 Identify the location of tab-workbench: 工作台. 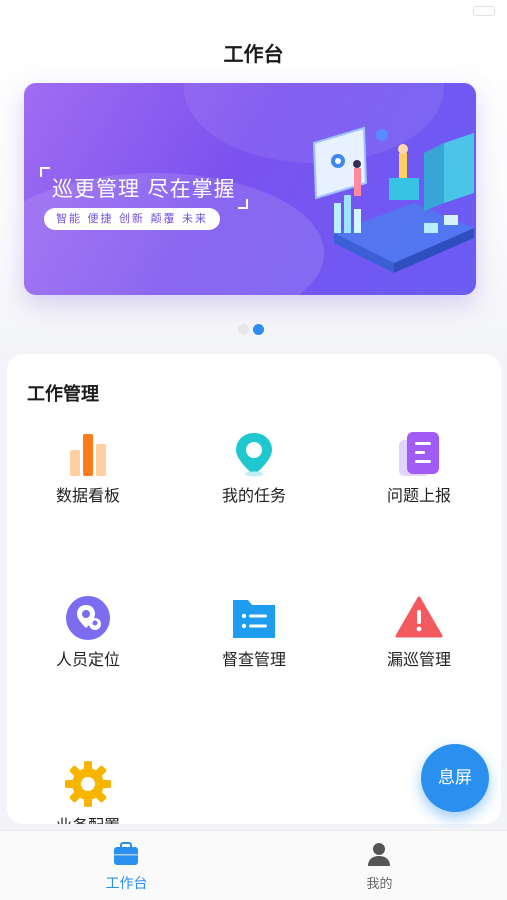
(126, 865).